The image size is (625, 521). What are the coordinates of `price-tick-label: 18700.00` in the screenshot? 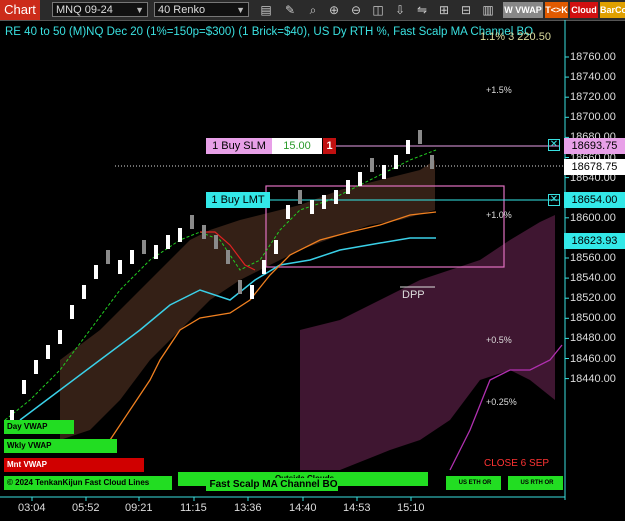 It's located at (593, 117).